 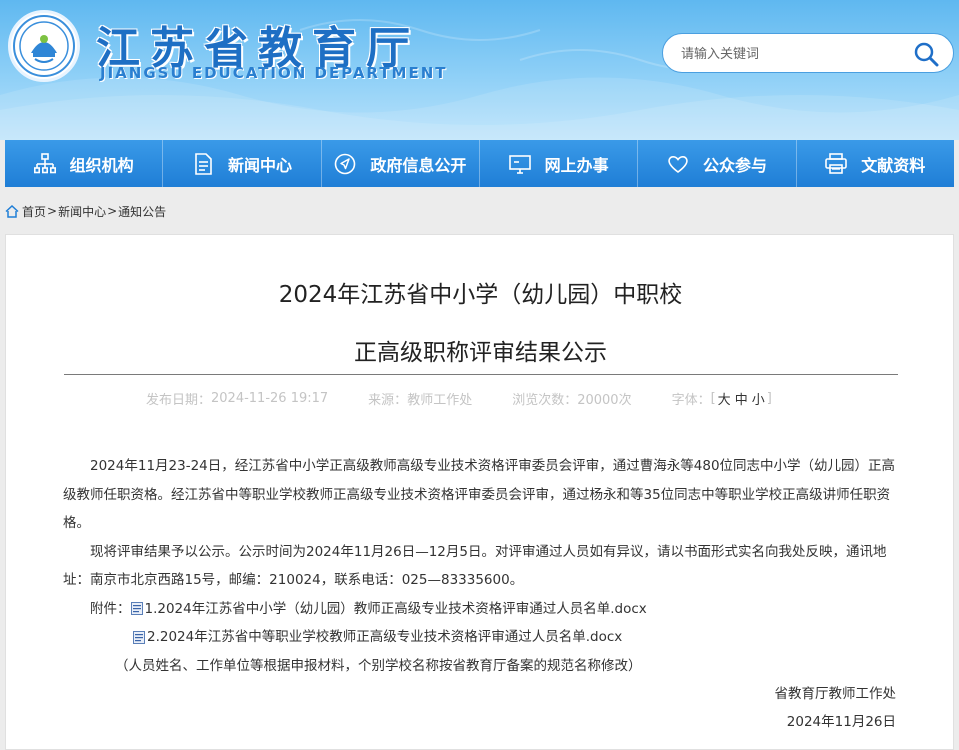 I want to click on search-box, so click(x=808, y=53).